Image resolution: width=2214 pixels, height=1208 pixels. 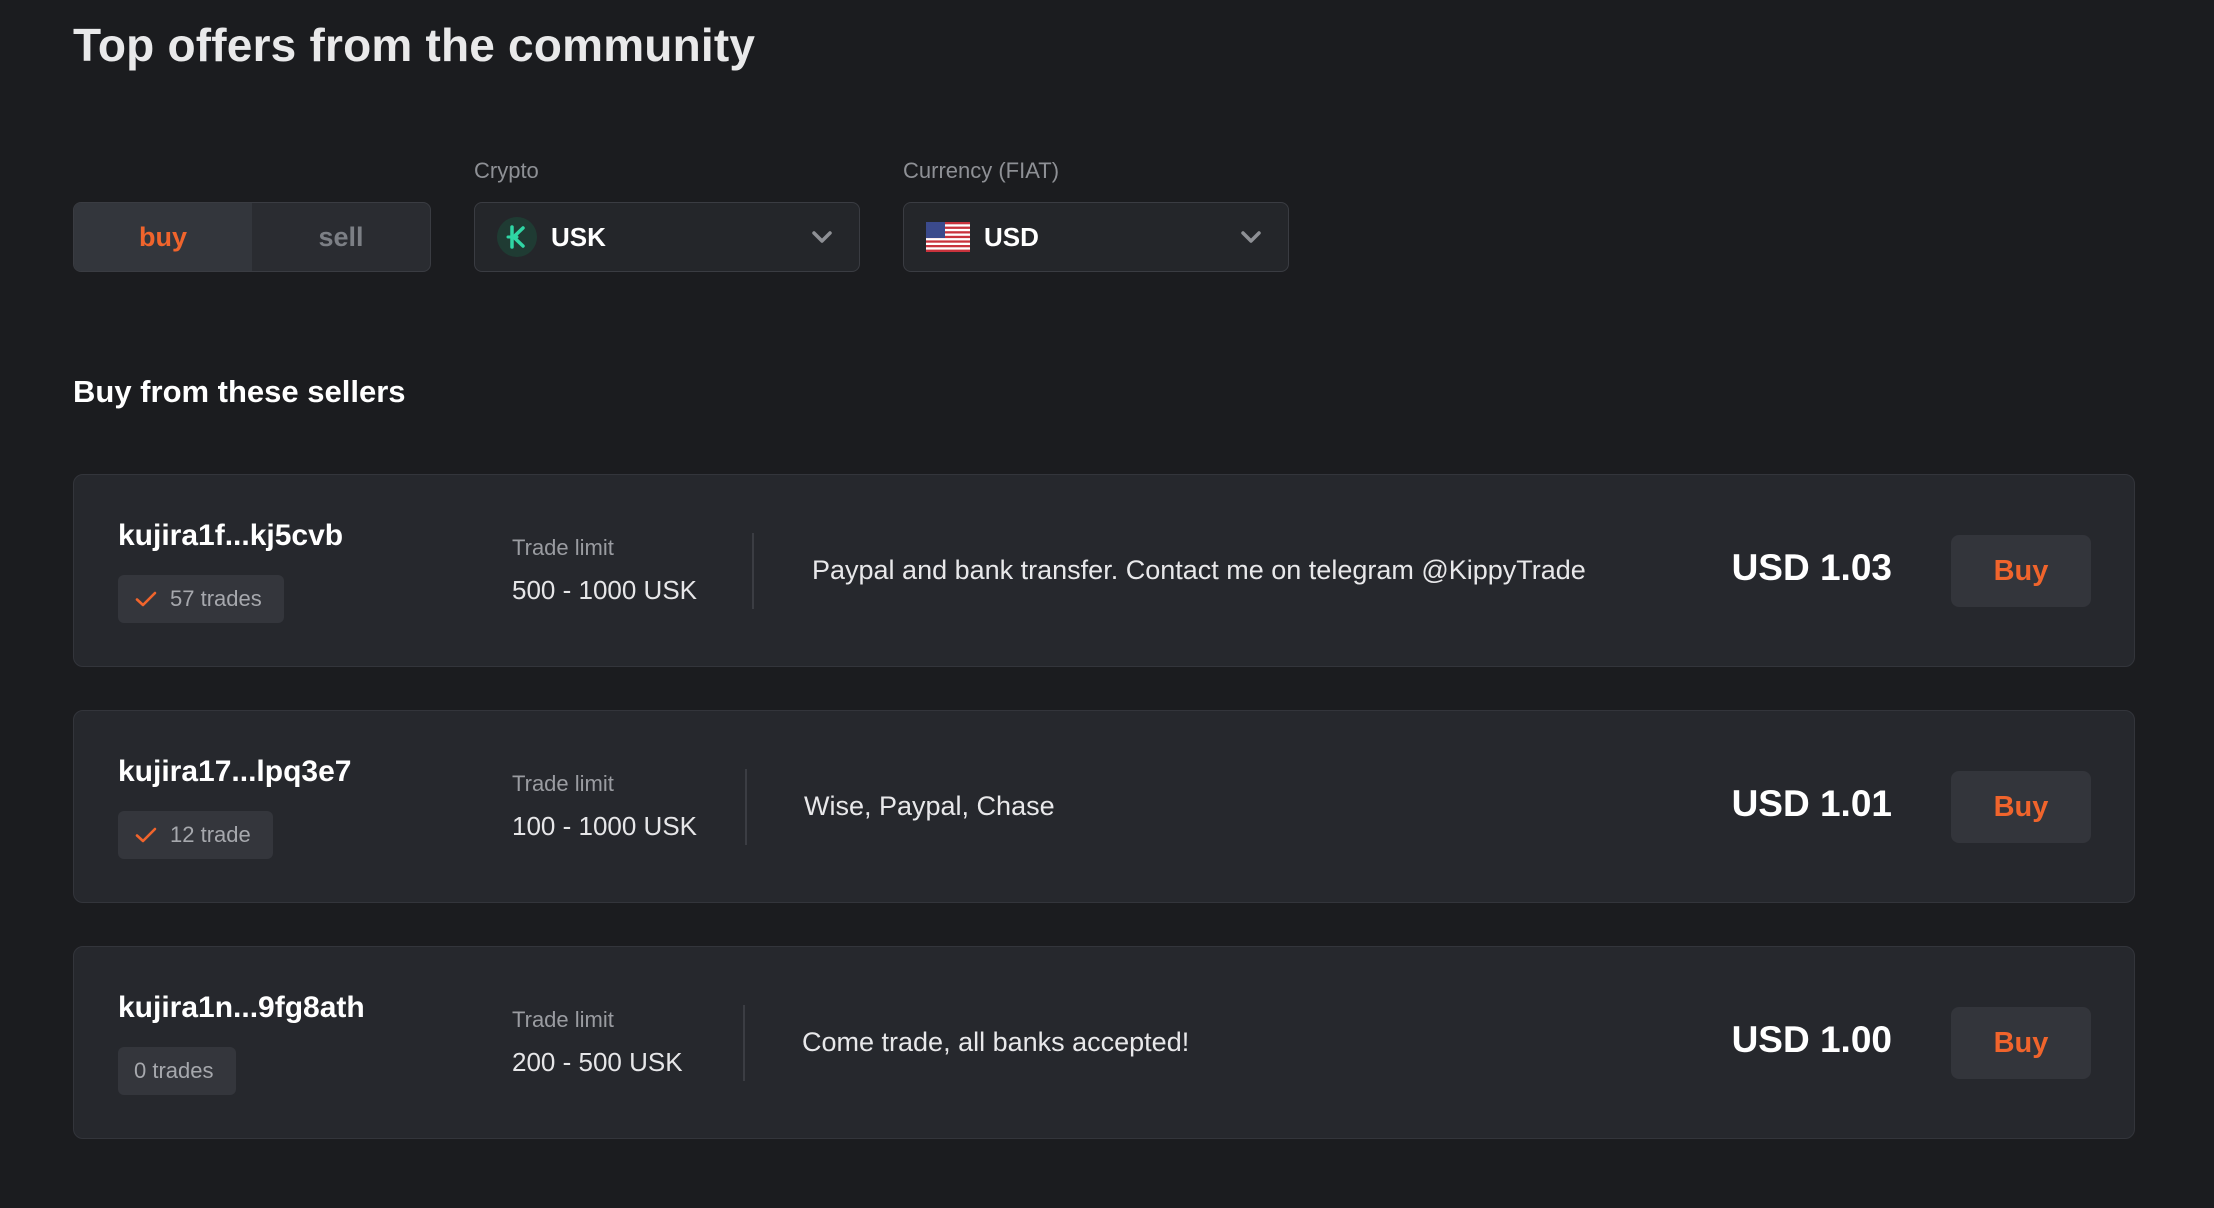 I want to click on crypto-select: USK, so click(x=667, y=237).